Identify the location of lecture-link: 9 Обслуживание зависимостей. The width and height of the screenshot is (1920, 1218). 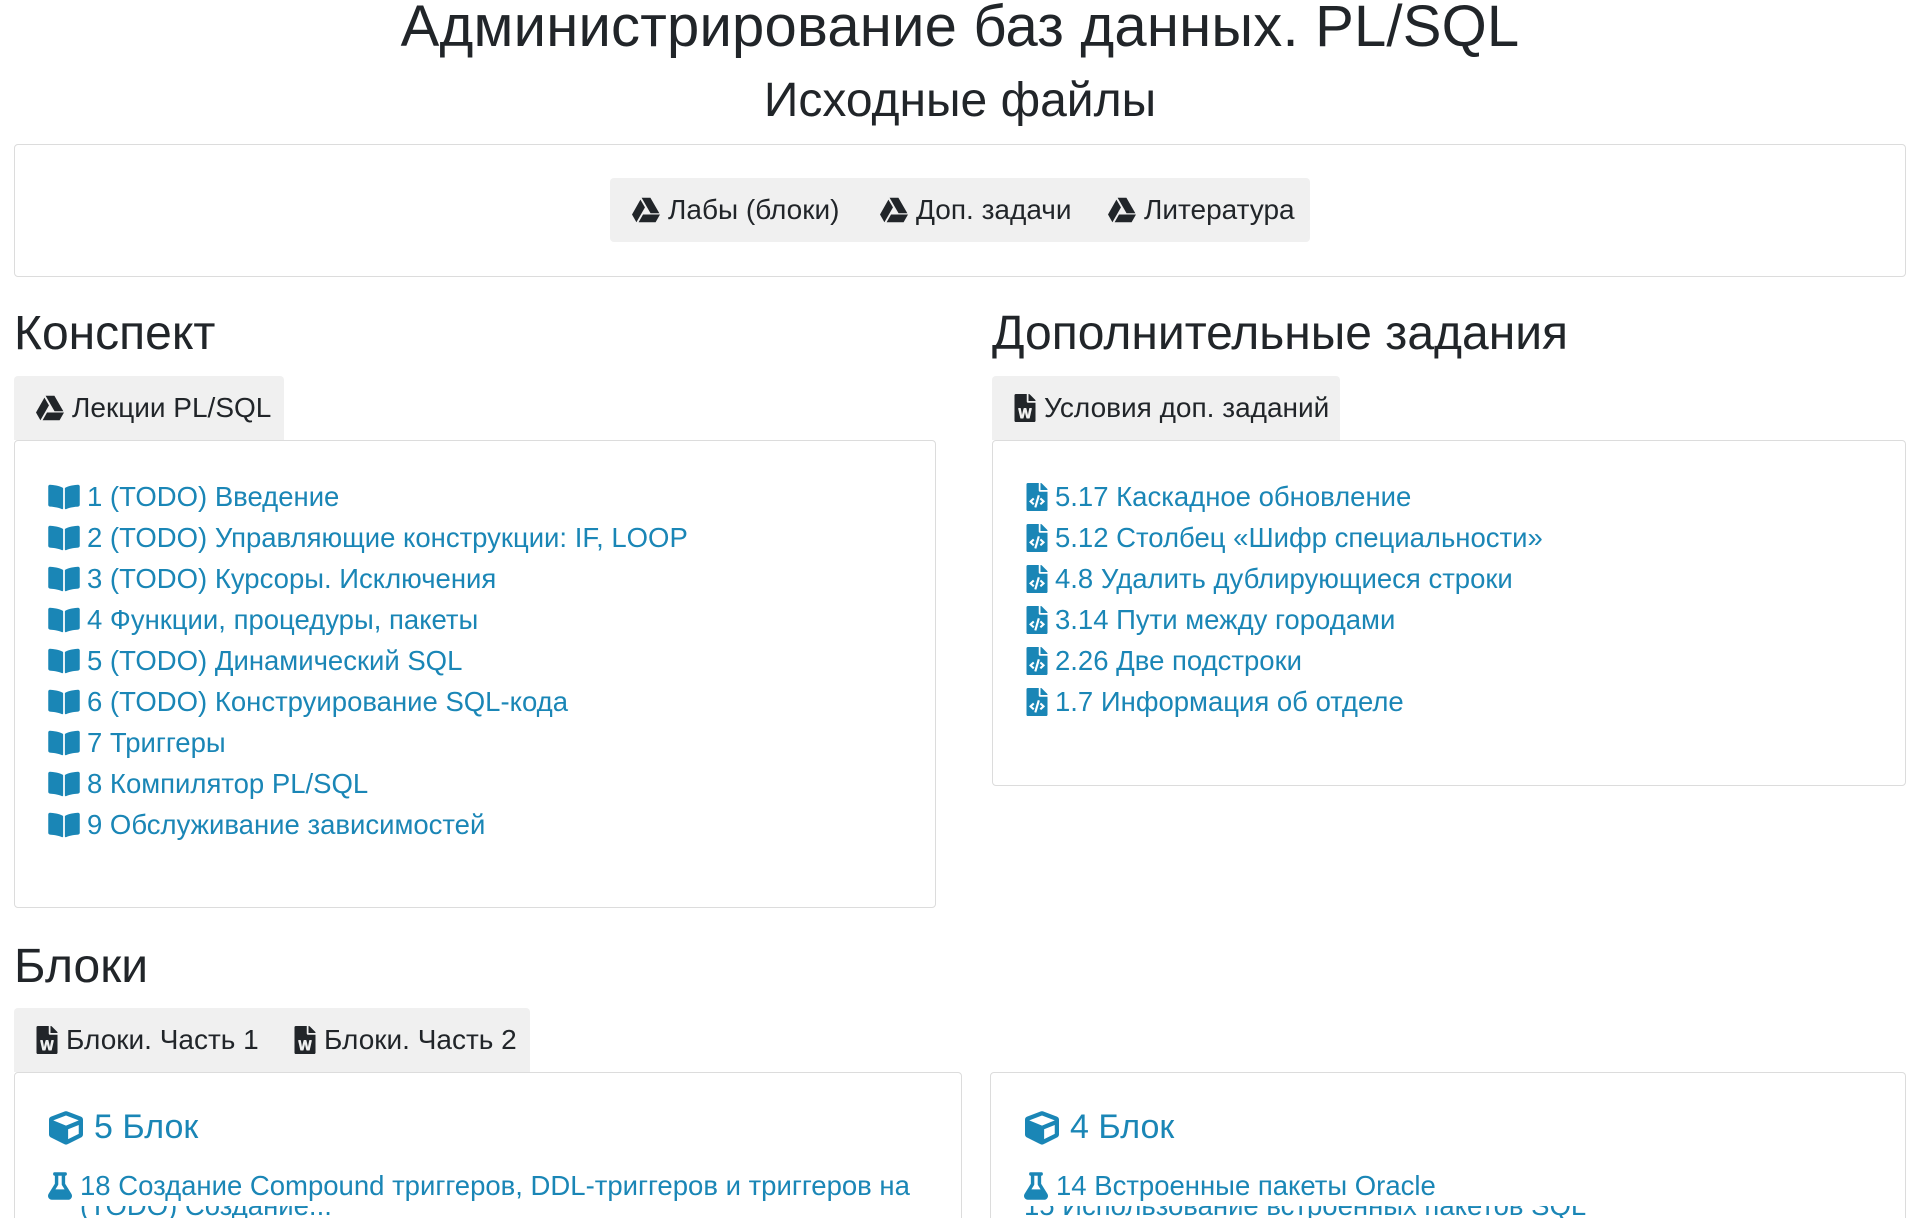
(368, 824).